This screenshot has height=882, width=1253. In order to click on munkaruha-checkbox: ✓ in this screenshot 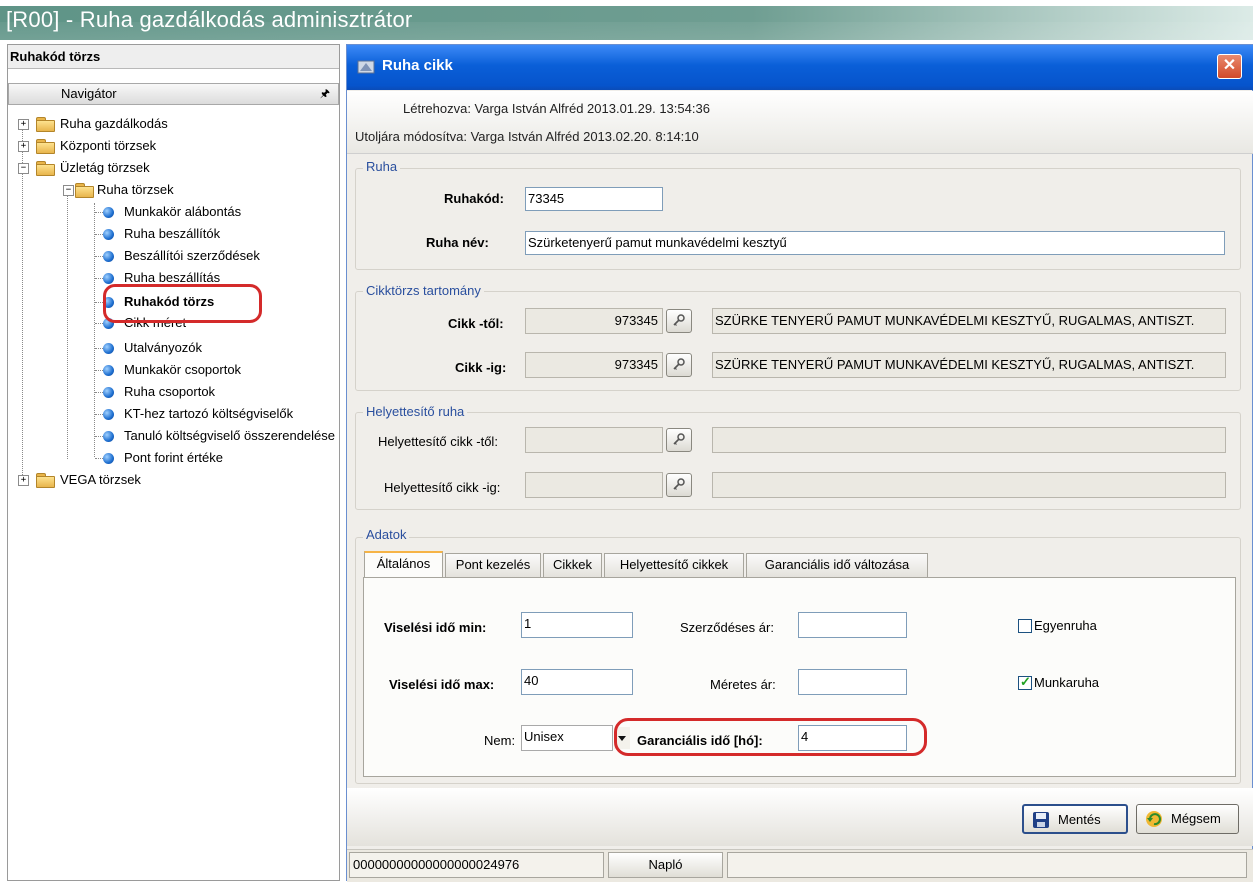, I will do `click(1025, 682)`.